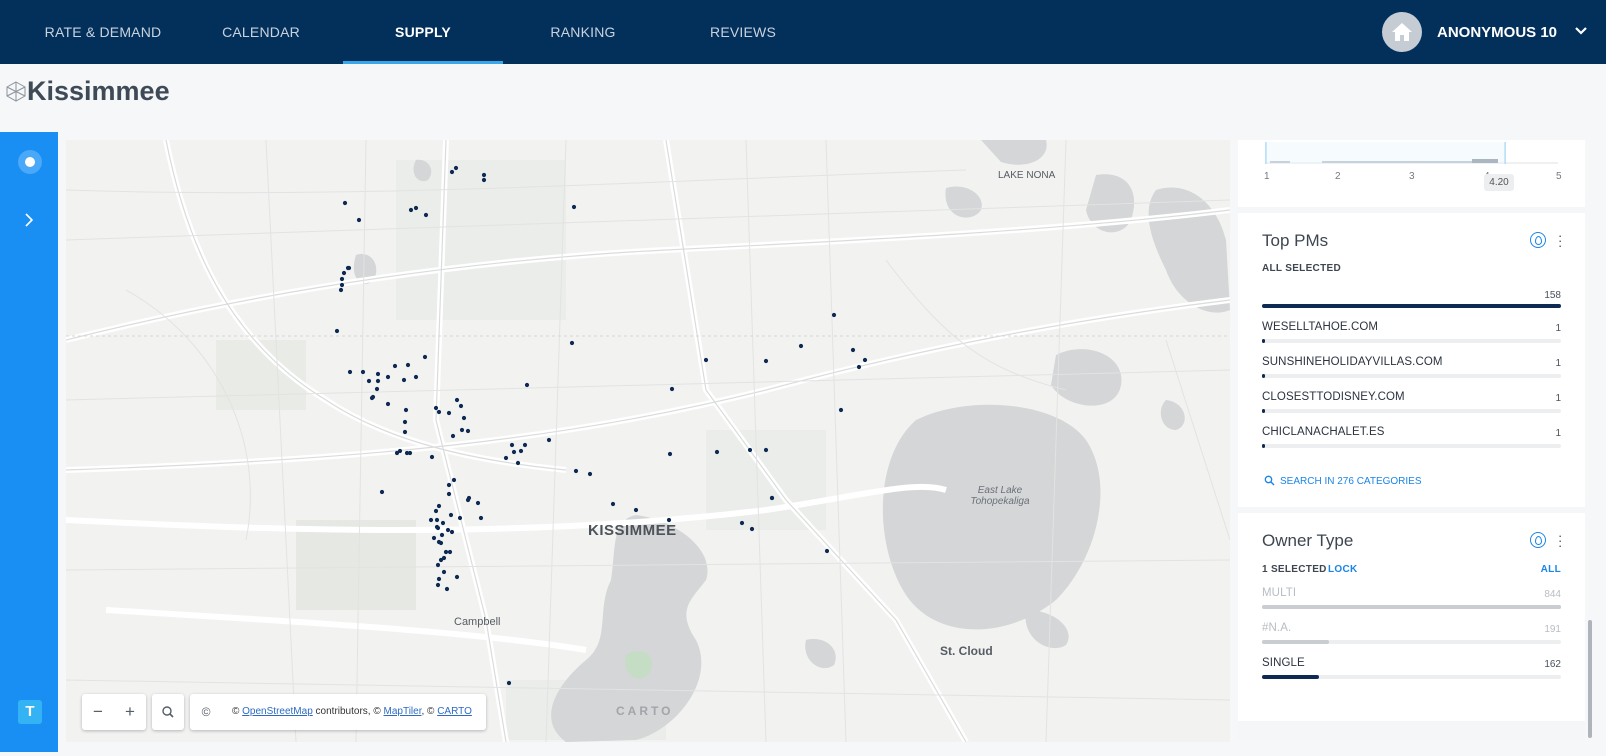 Image resolution: width=1606 pixels, height=756 pixels. I want to click on attribution-toggle-button: ©, so click(206, 712).